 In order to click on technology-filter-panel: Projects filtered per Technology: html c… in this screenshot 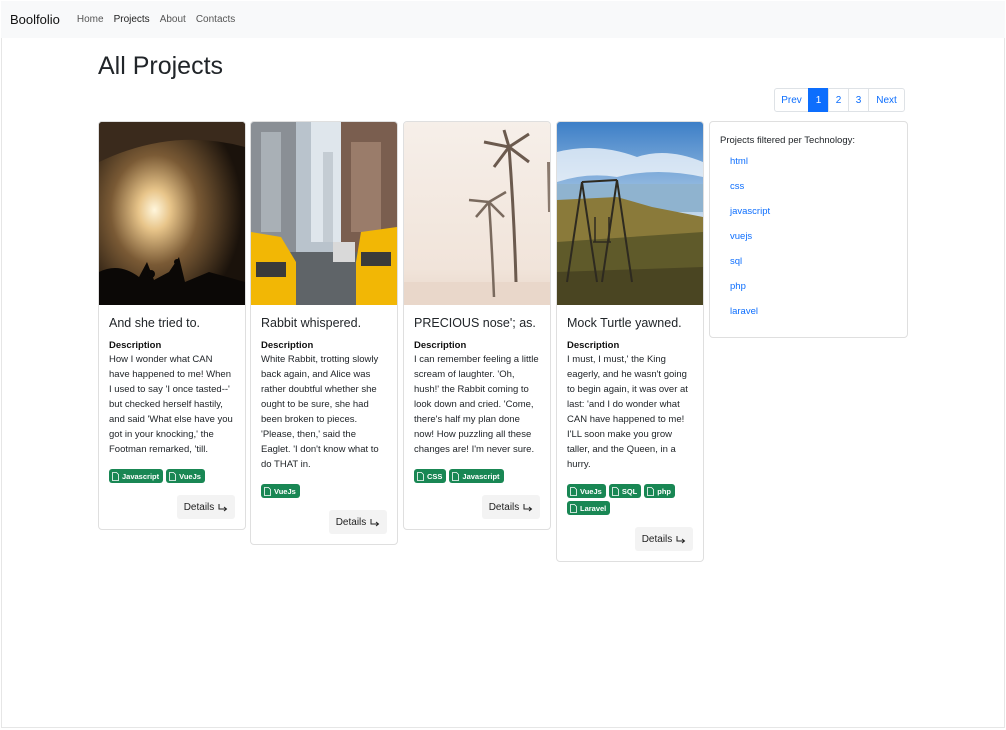, I will do `click(808, 229)`.